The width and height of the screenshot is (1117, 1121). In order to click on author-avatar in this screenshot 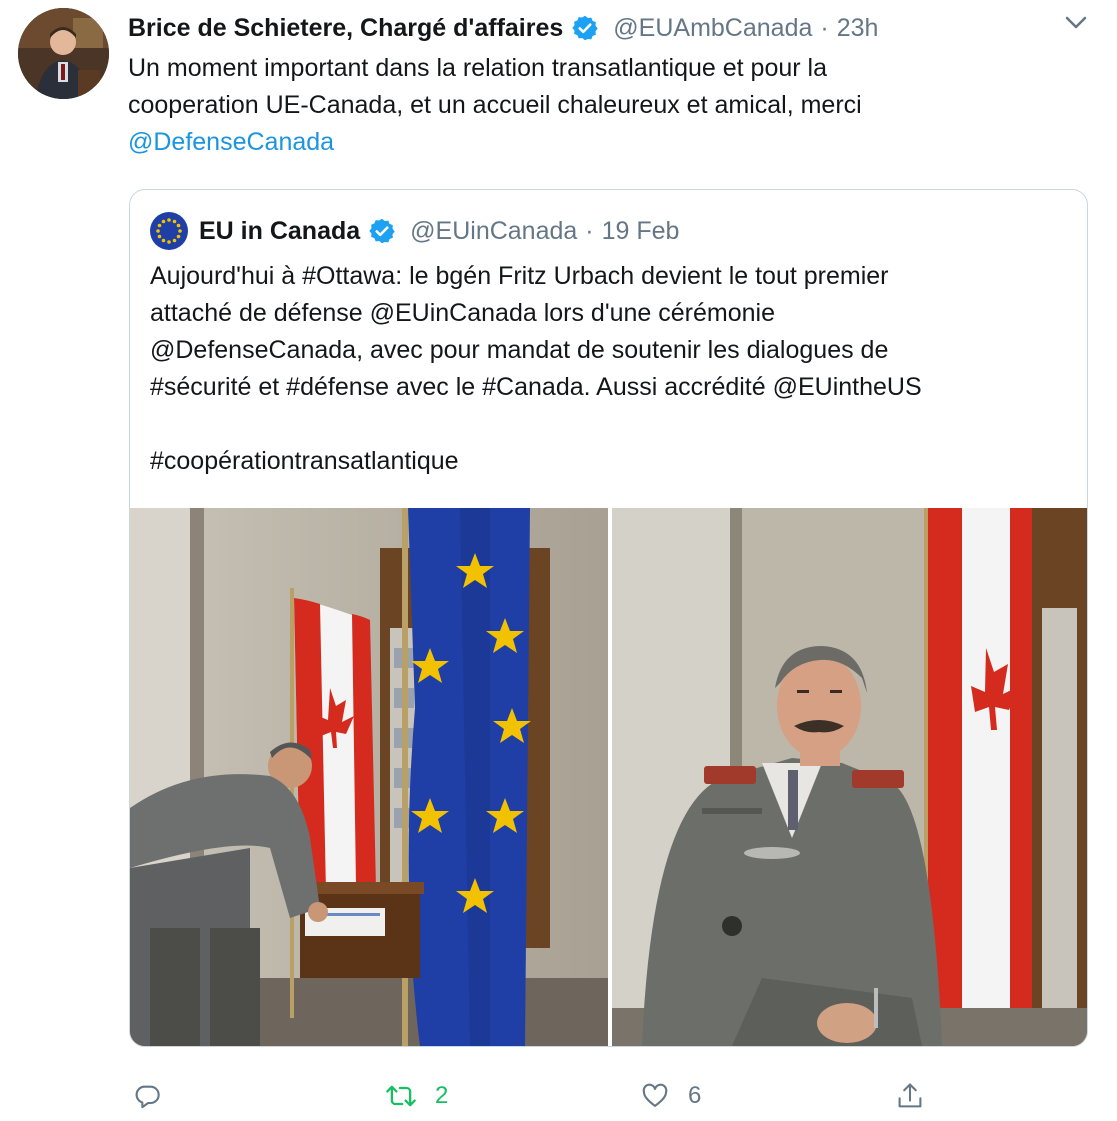, I will do `click(63, 53)`.